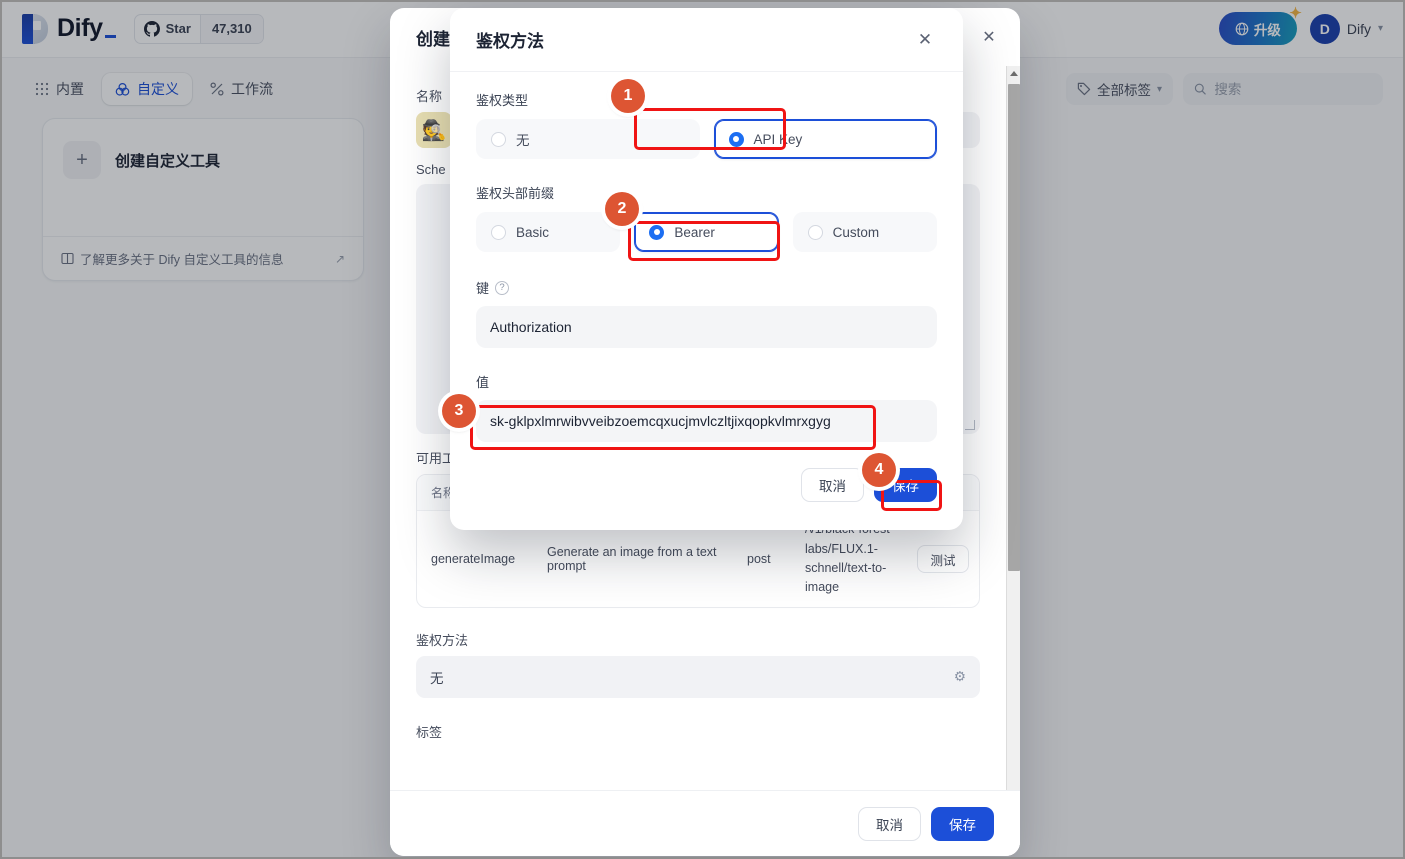  What do you see at coordinates (832, 485) in the screenshot?
I see `auth-modal-cancel-button: 取消` at bounding box center [832, 485].